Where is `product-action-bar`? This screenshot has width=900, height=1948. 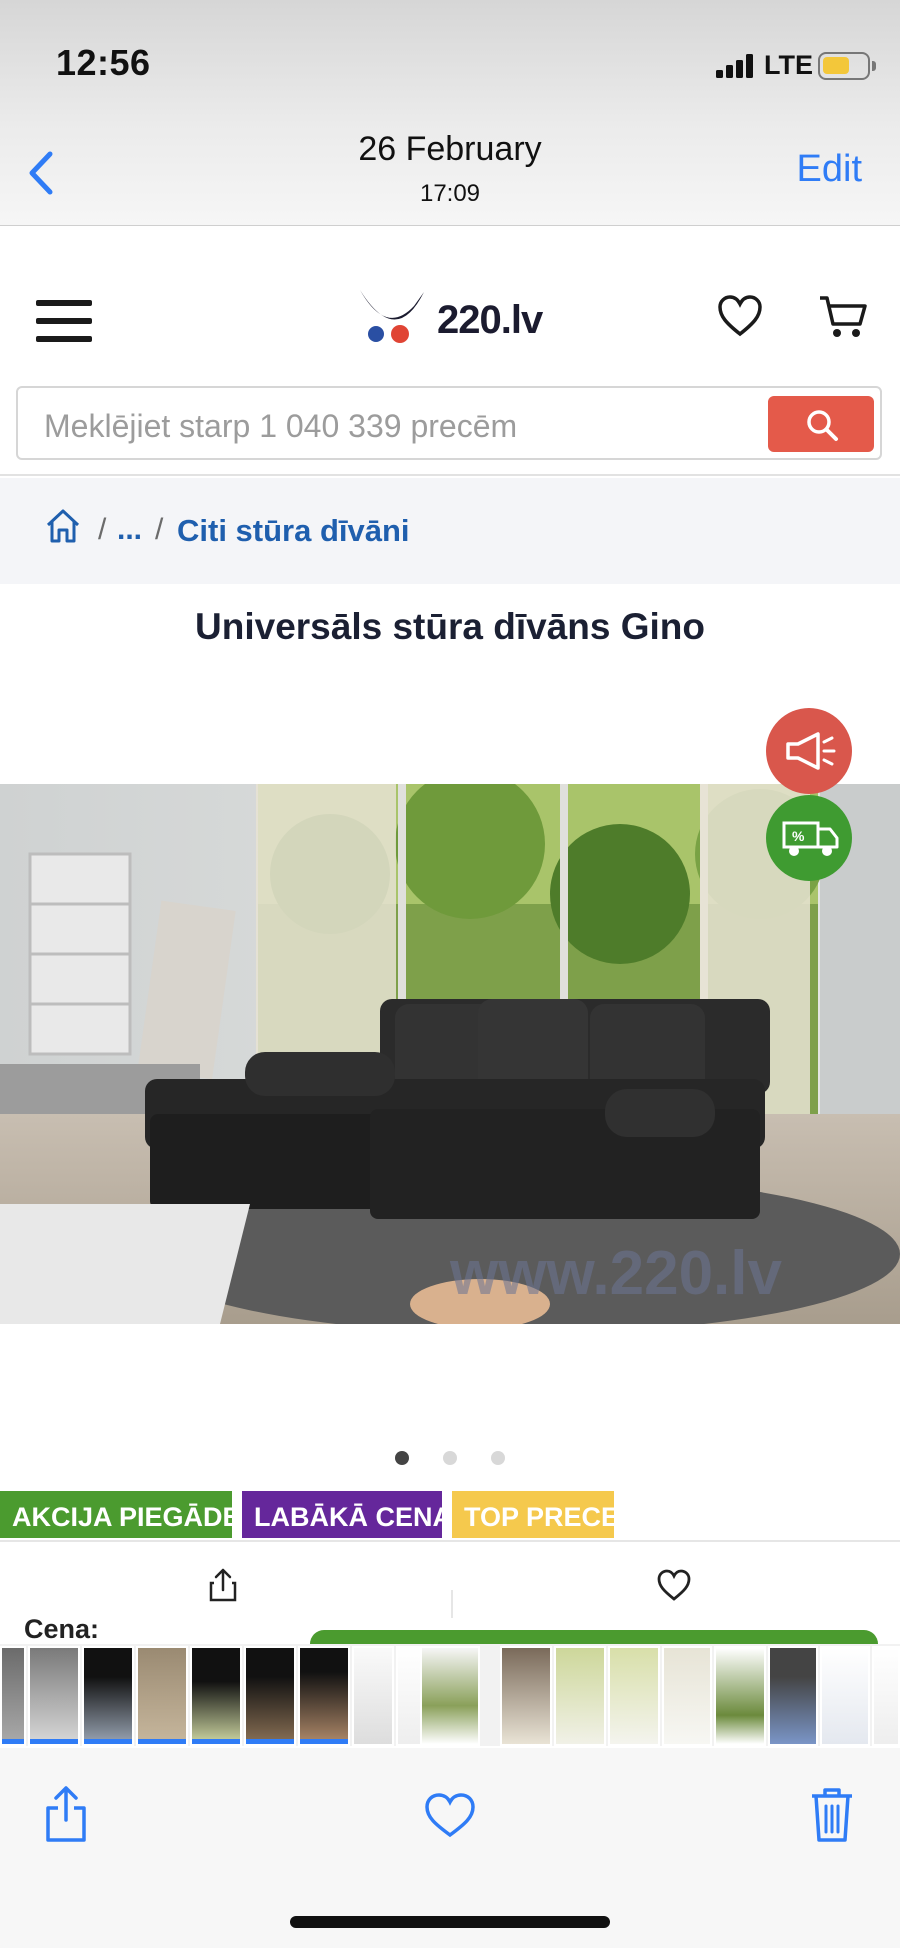 product-action-bar is located at coordinates (450, 1586).